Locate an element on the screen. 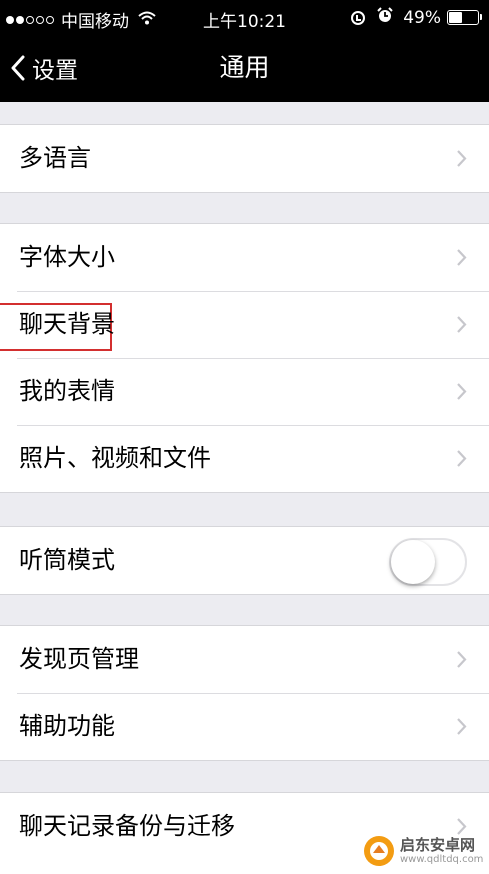 The height and width of the screenshot is (874, 489). status-bar: 中国移动 上午10:21 49% is located at coordinates (244, 18).